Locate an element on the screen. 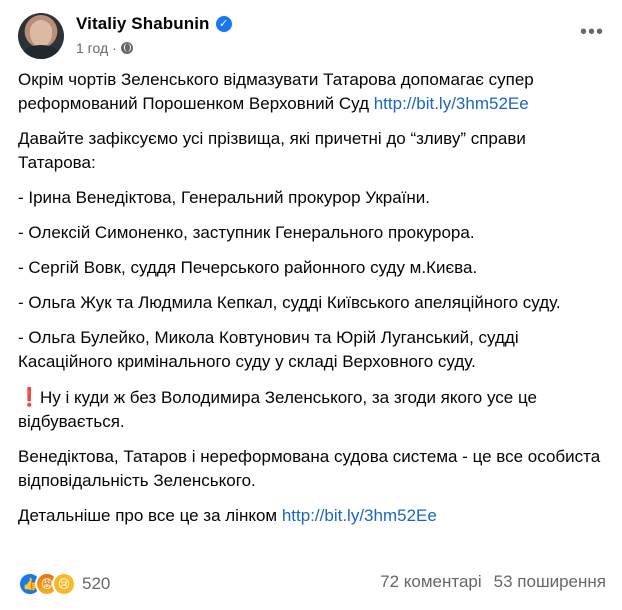 The width and height of the screenshot is (622, 610). comments-count-link: 72 коментарі is located at coordinates (431, 582).